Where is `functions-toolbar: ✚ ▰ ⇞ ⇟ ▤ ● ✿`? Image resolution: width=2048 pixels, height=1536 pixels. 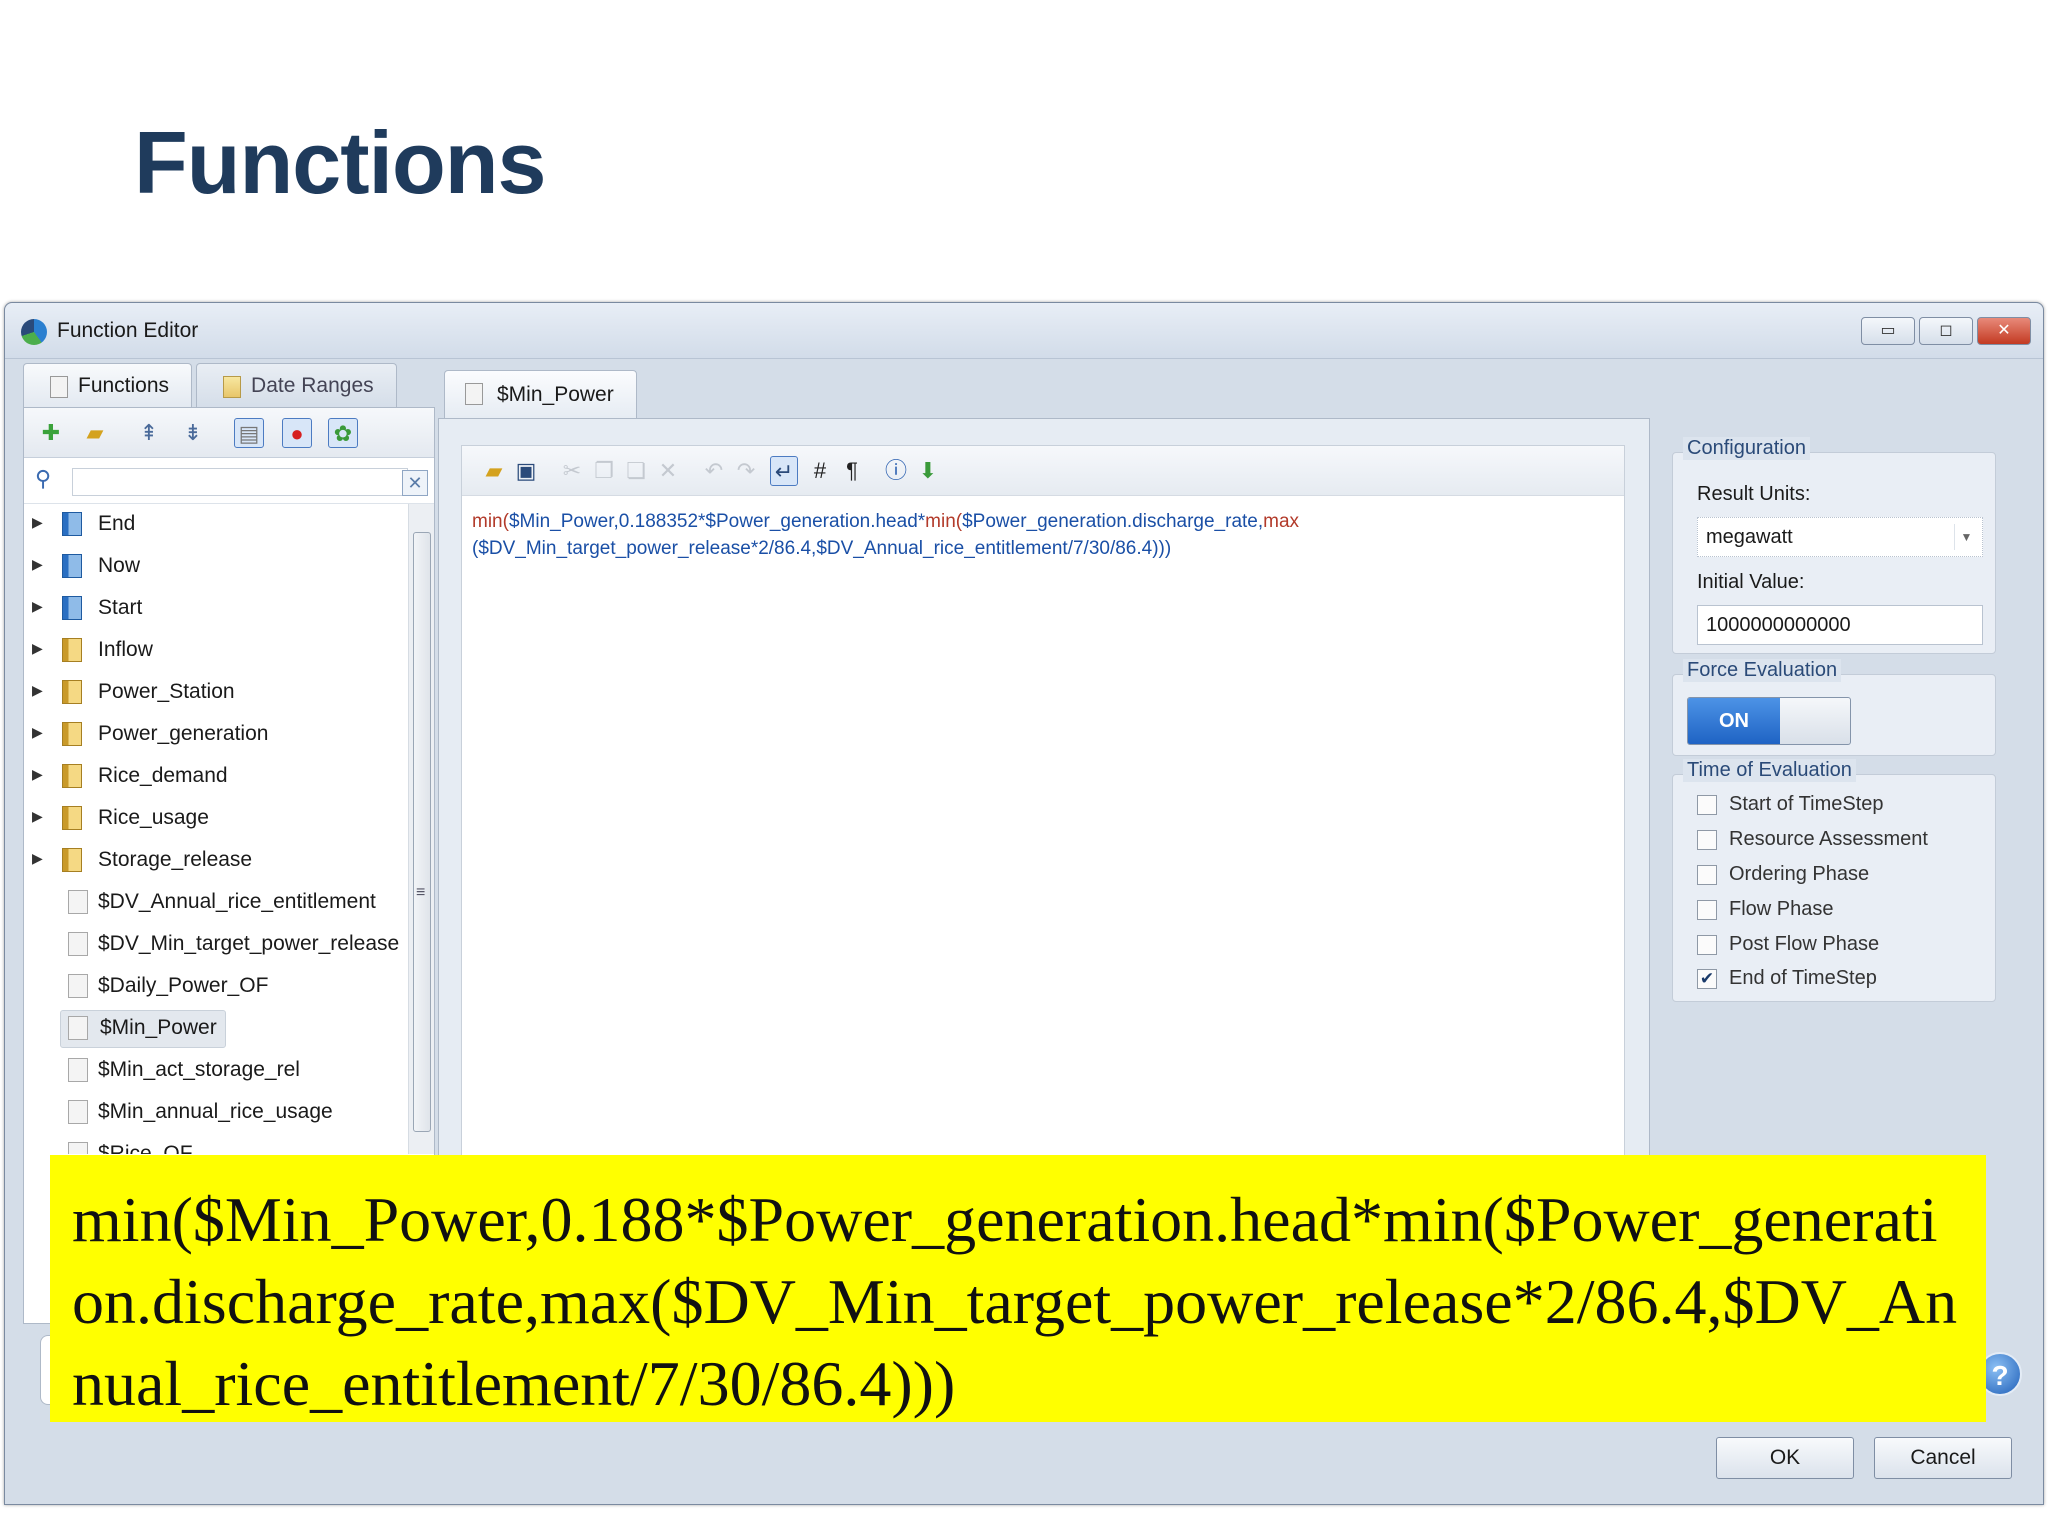 functions-toolbar: ✚ ▰ ⇞ ⇟ ▤ ● ✿ is located at coordinates (229, 433).